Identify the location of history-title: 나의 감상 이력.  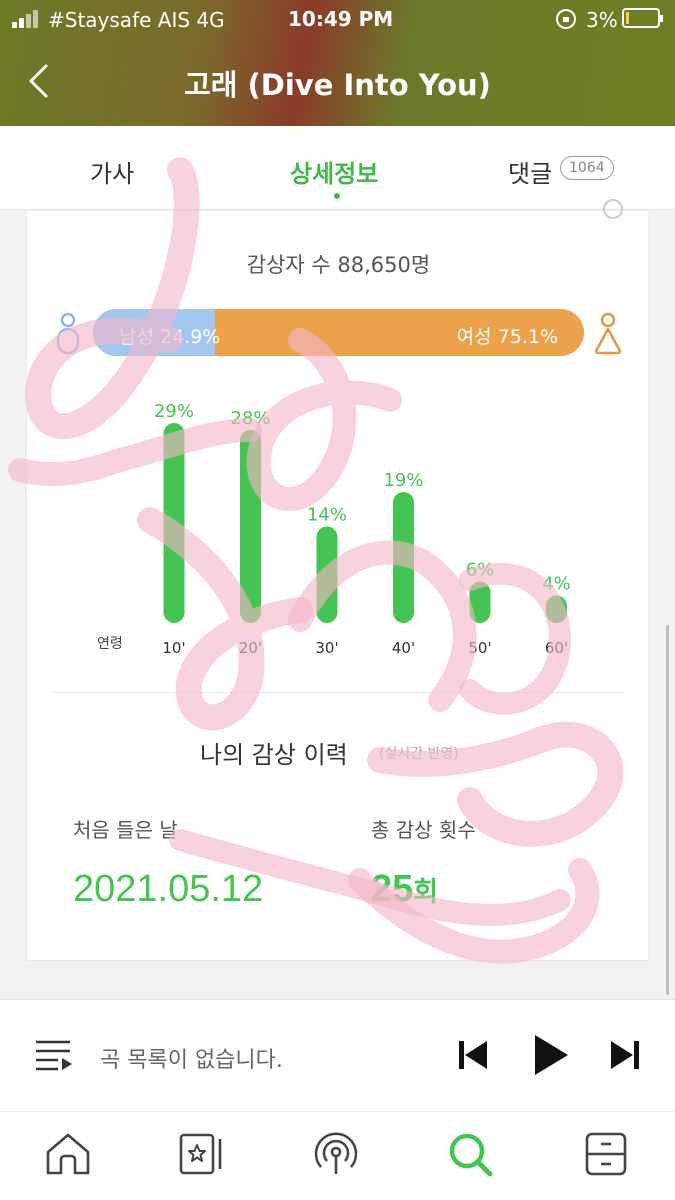
(274, 755).